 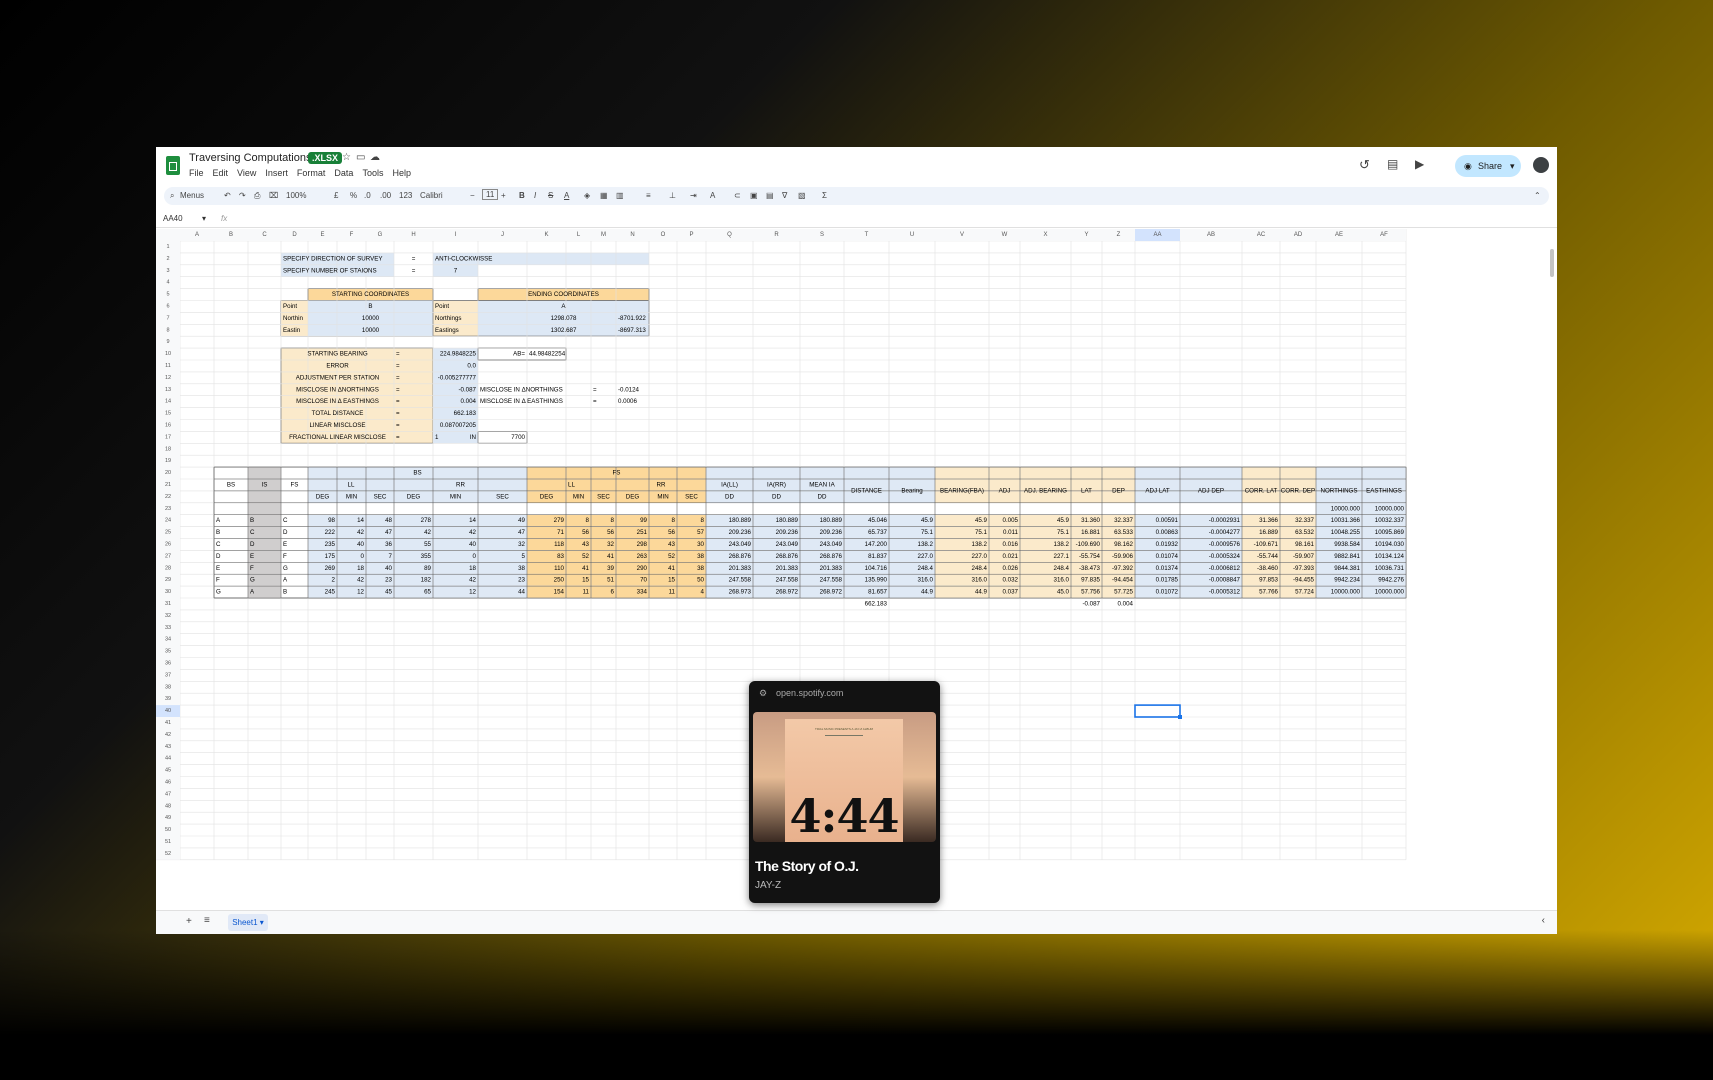 What do you see at coordinates (691, 235) in the screenshot?
I see `column-header-P: P` at bounding box center [691, 235].